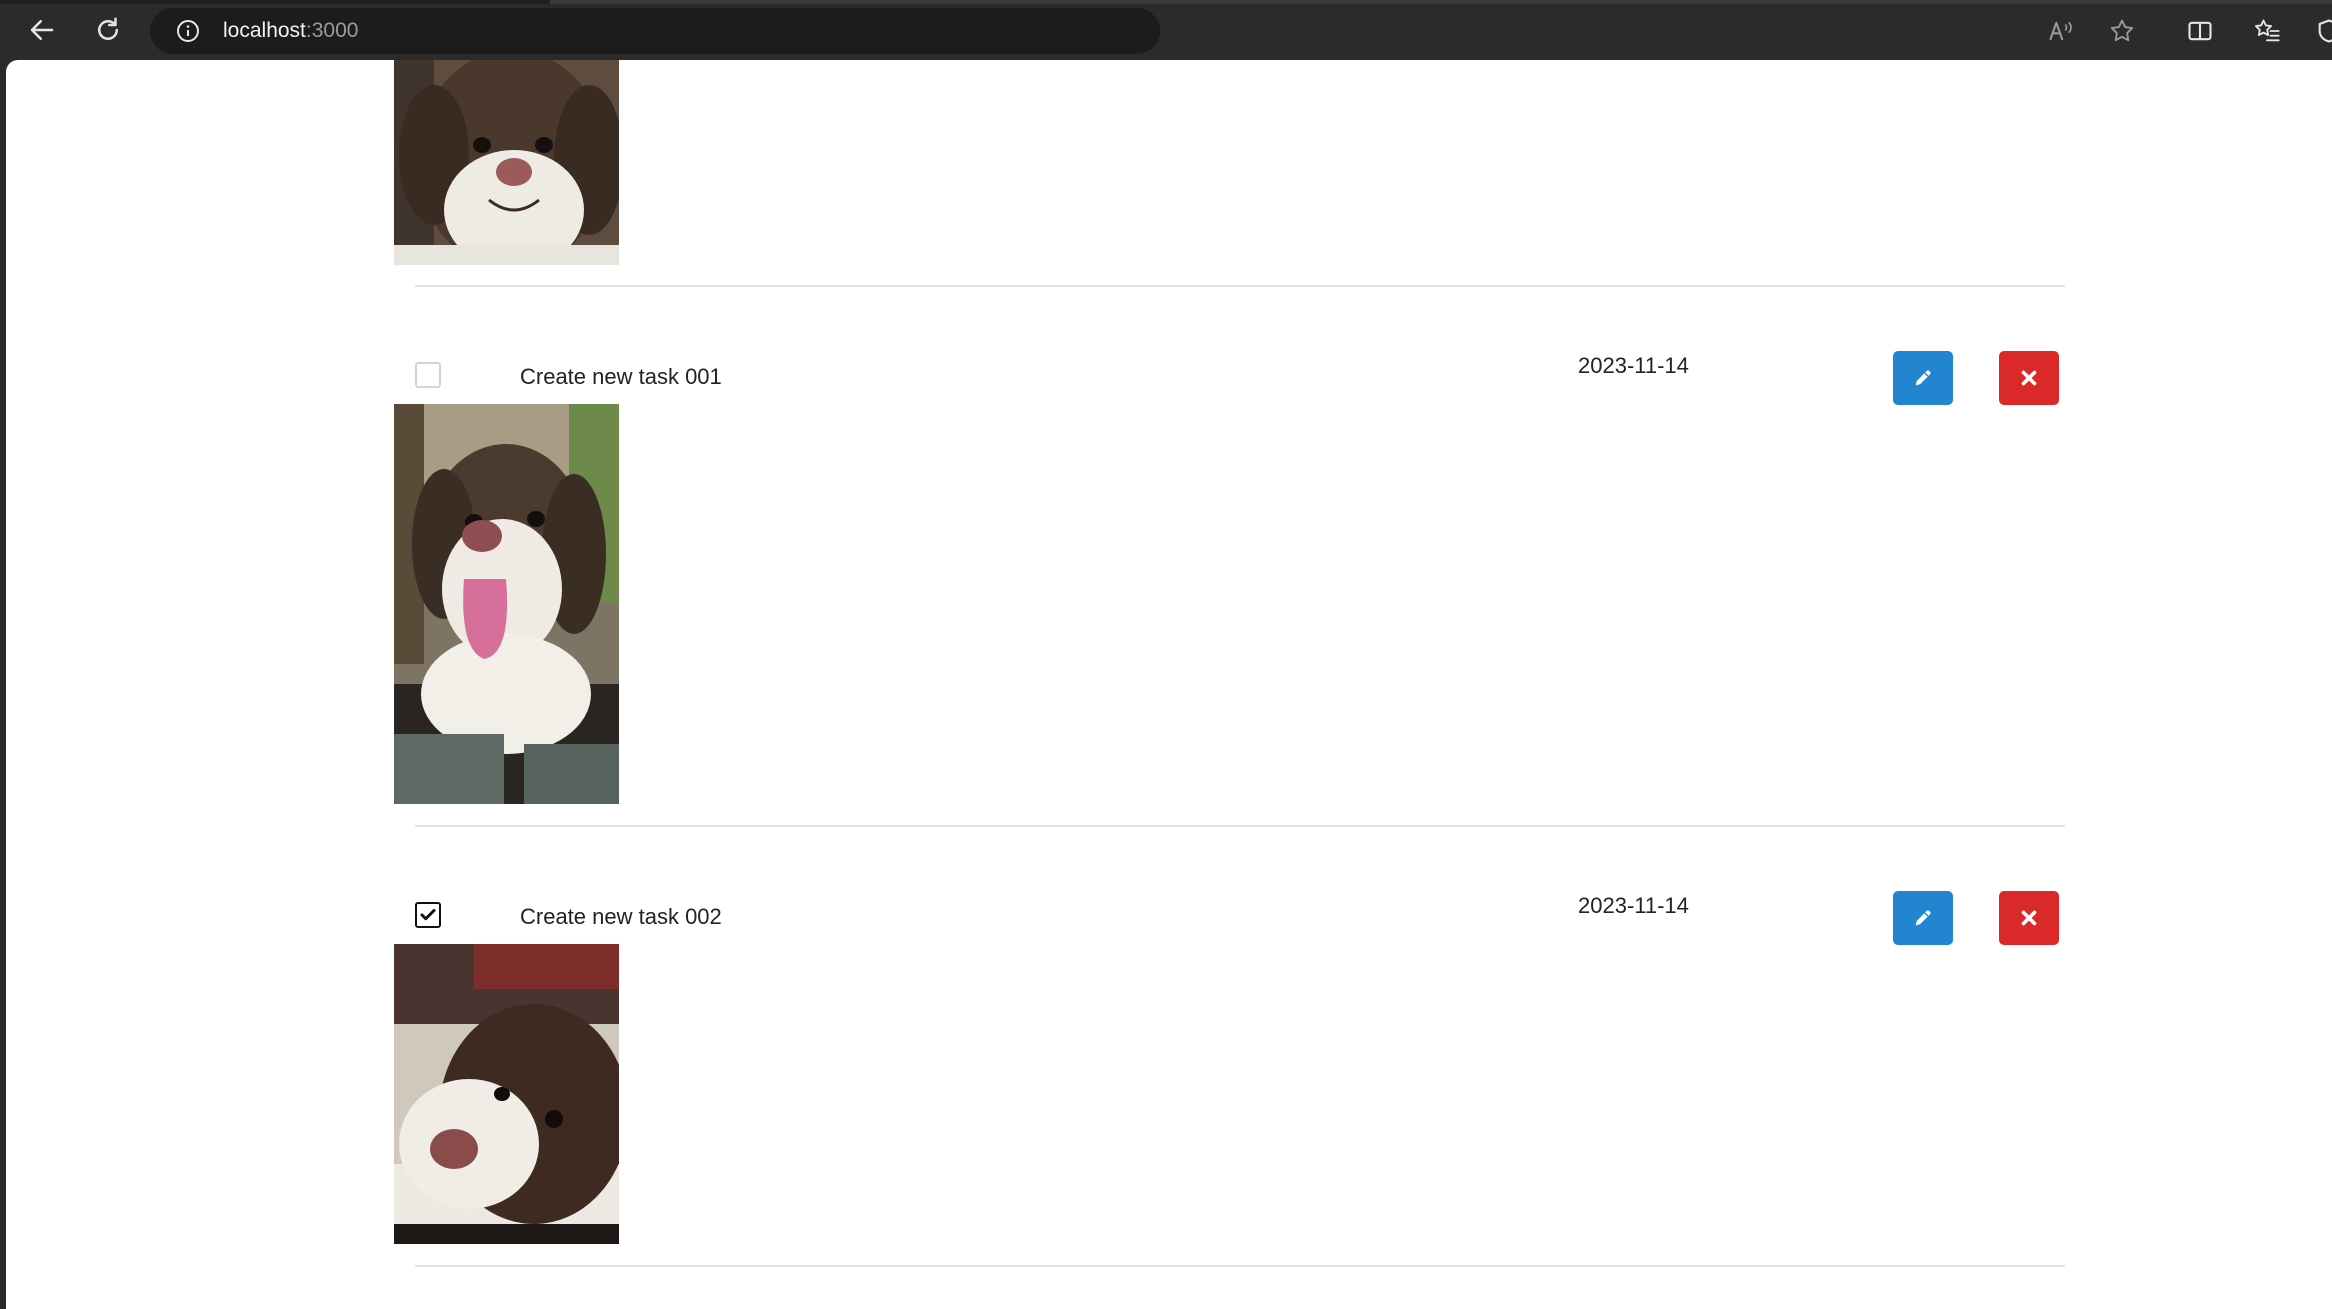  I want to click on star-icon, so click(2122, 30).